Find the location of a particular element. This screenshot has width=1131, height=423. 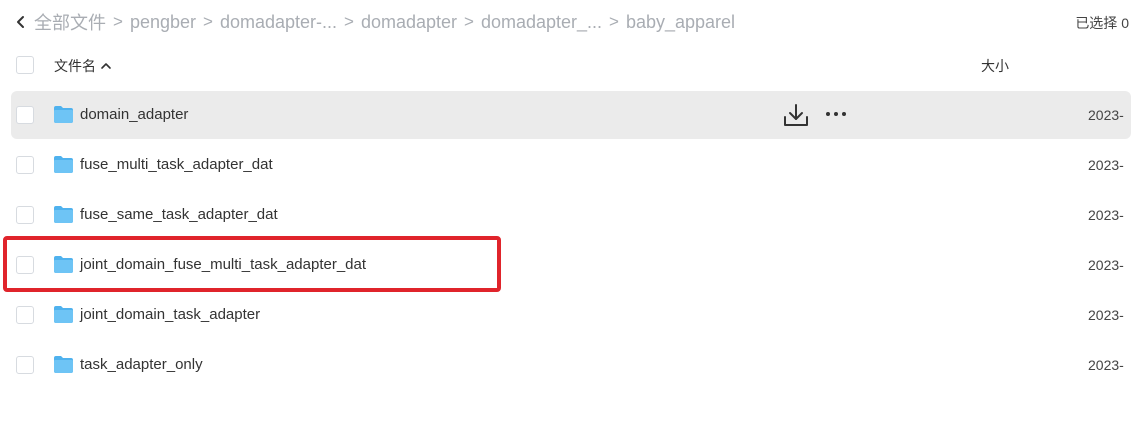

column-header-size: 大小 is located at coordinates (995, 66).